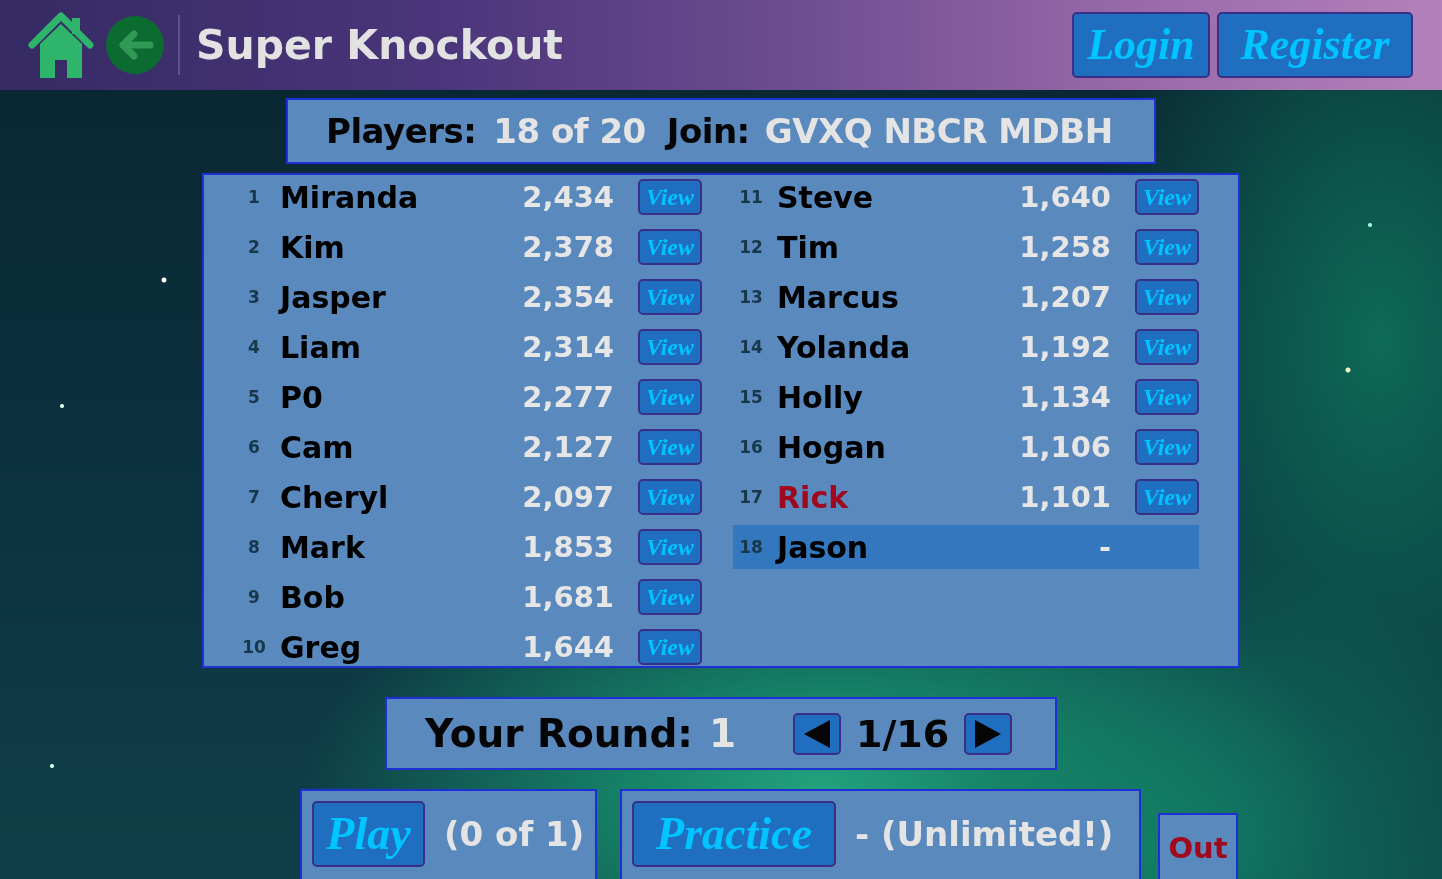 Image resolution: width=1442 pixels, height=879 pixels. Describe the element at coordinates (569, 131) in the screenshot. I see `players-count: 18 of 20` at that location.